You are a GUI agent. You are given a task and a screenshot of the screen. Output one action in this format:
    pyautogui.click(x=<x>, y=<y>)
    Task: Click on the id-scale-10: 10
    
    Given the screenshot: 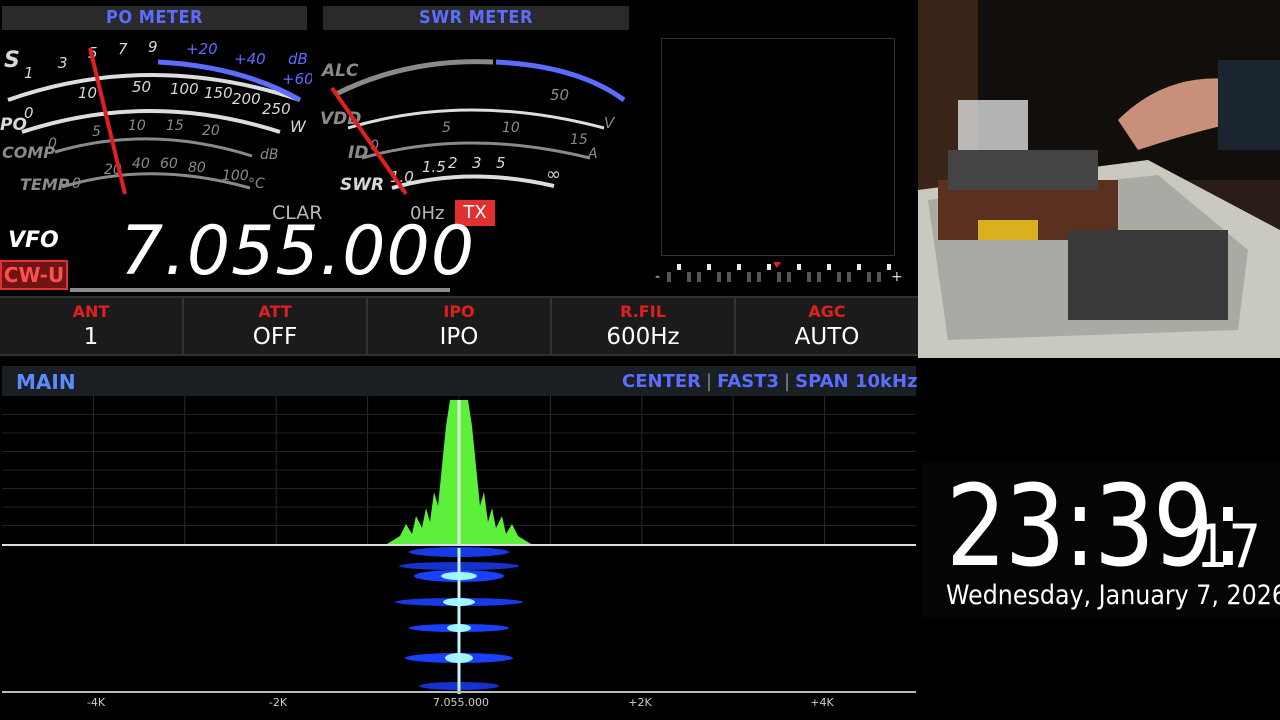 What is the action you would take?
    pyautogui.click(x=511, y=128)
    